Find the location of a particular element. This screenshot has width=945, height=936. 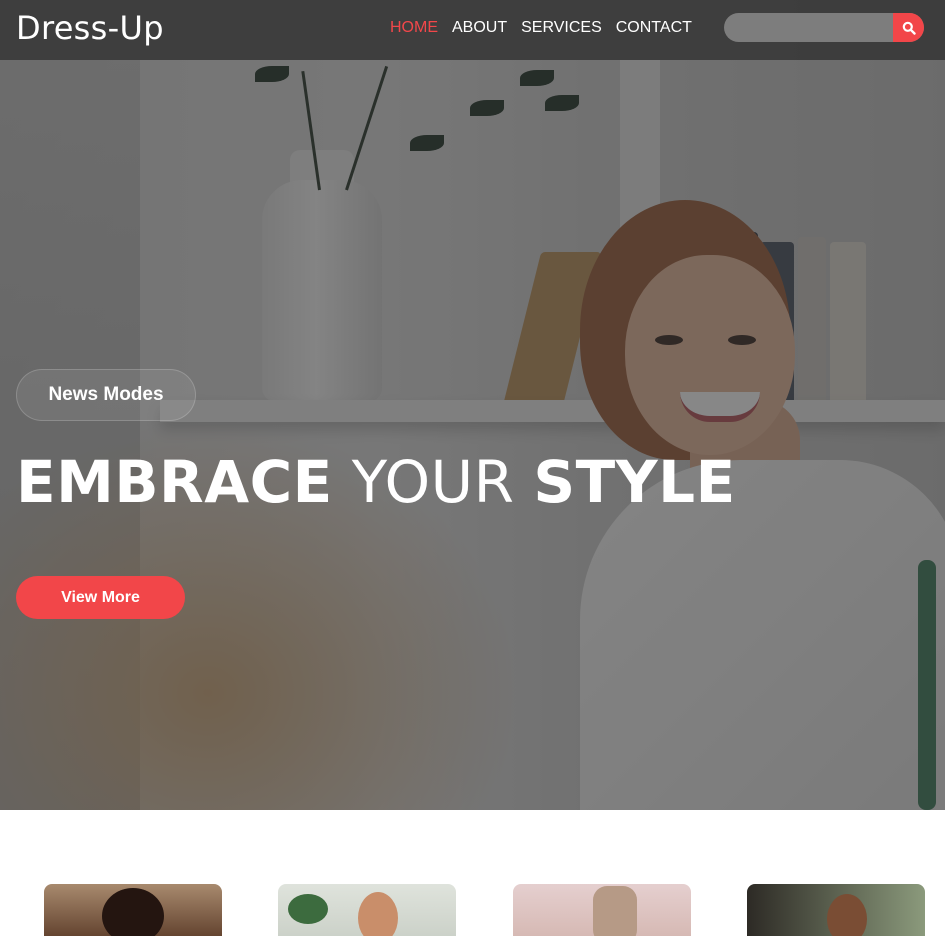

headline-word-1: EMBRACE is located at coordinates (174, 482).